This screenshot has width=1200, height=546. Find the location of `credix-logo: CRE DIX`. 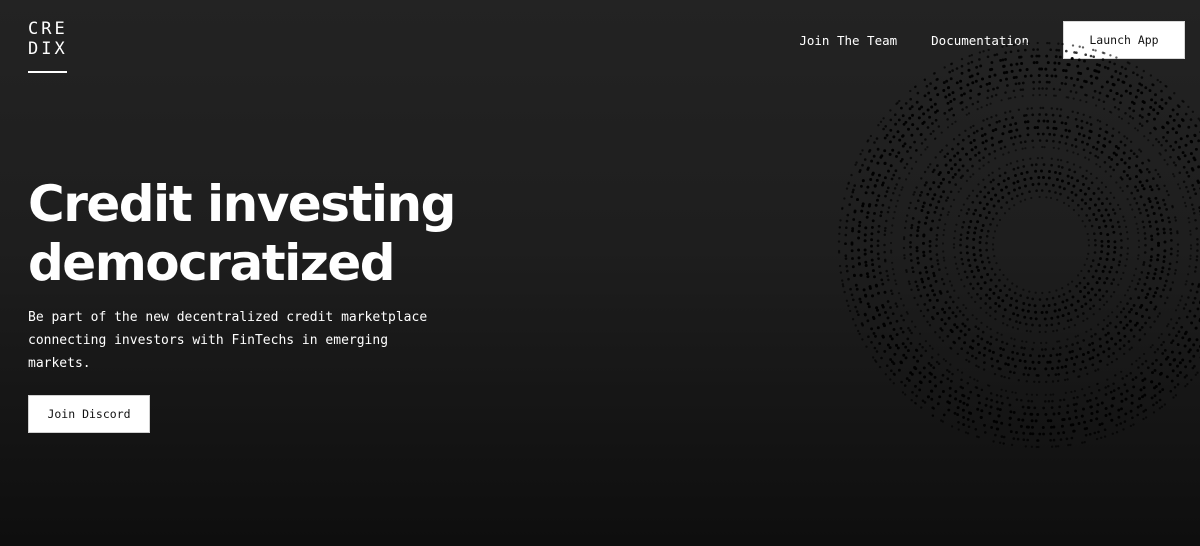

credix-logo: CRE DIX is located at coordinates (48, 46).